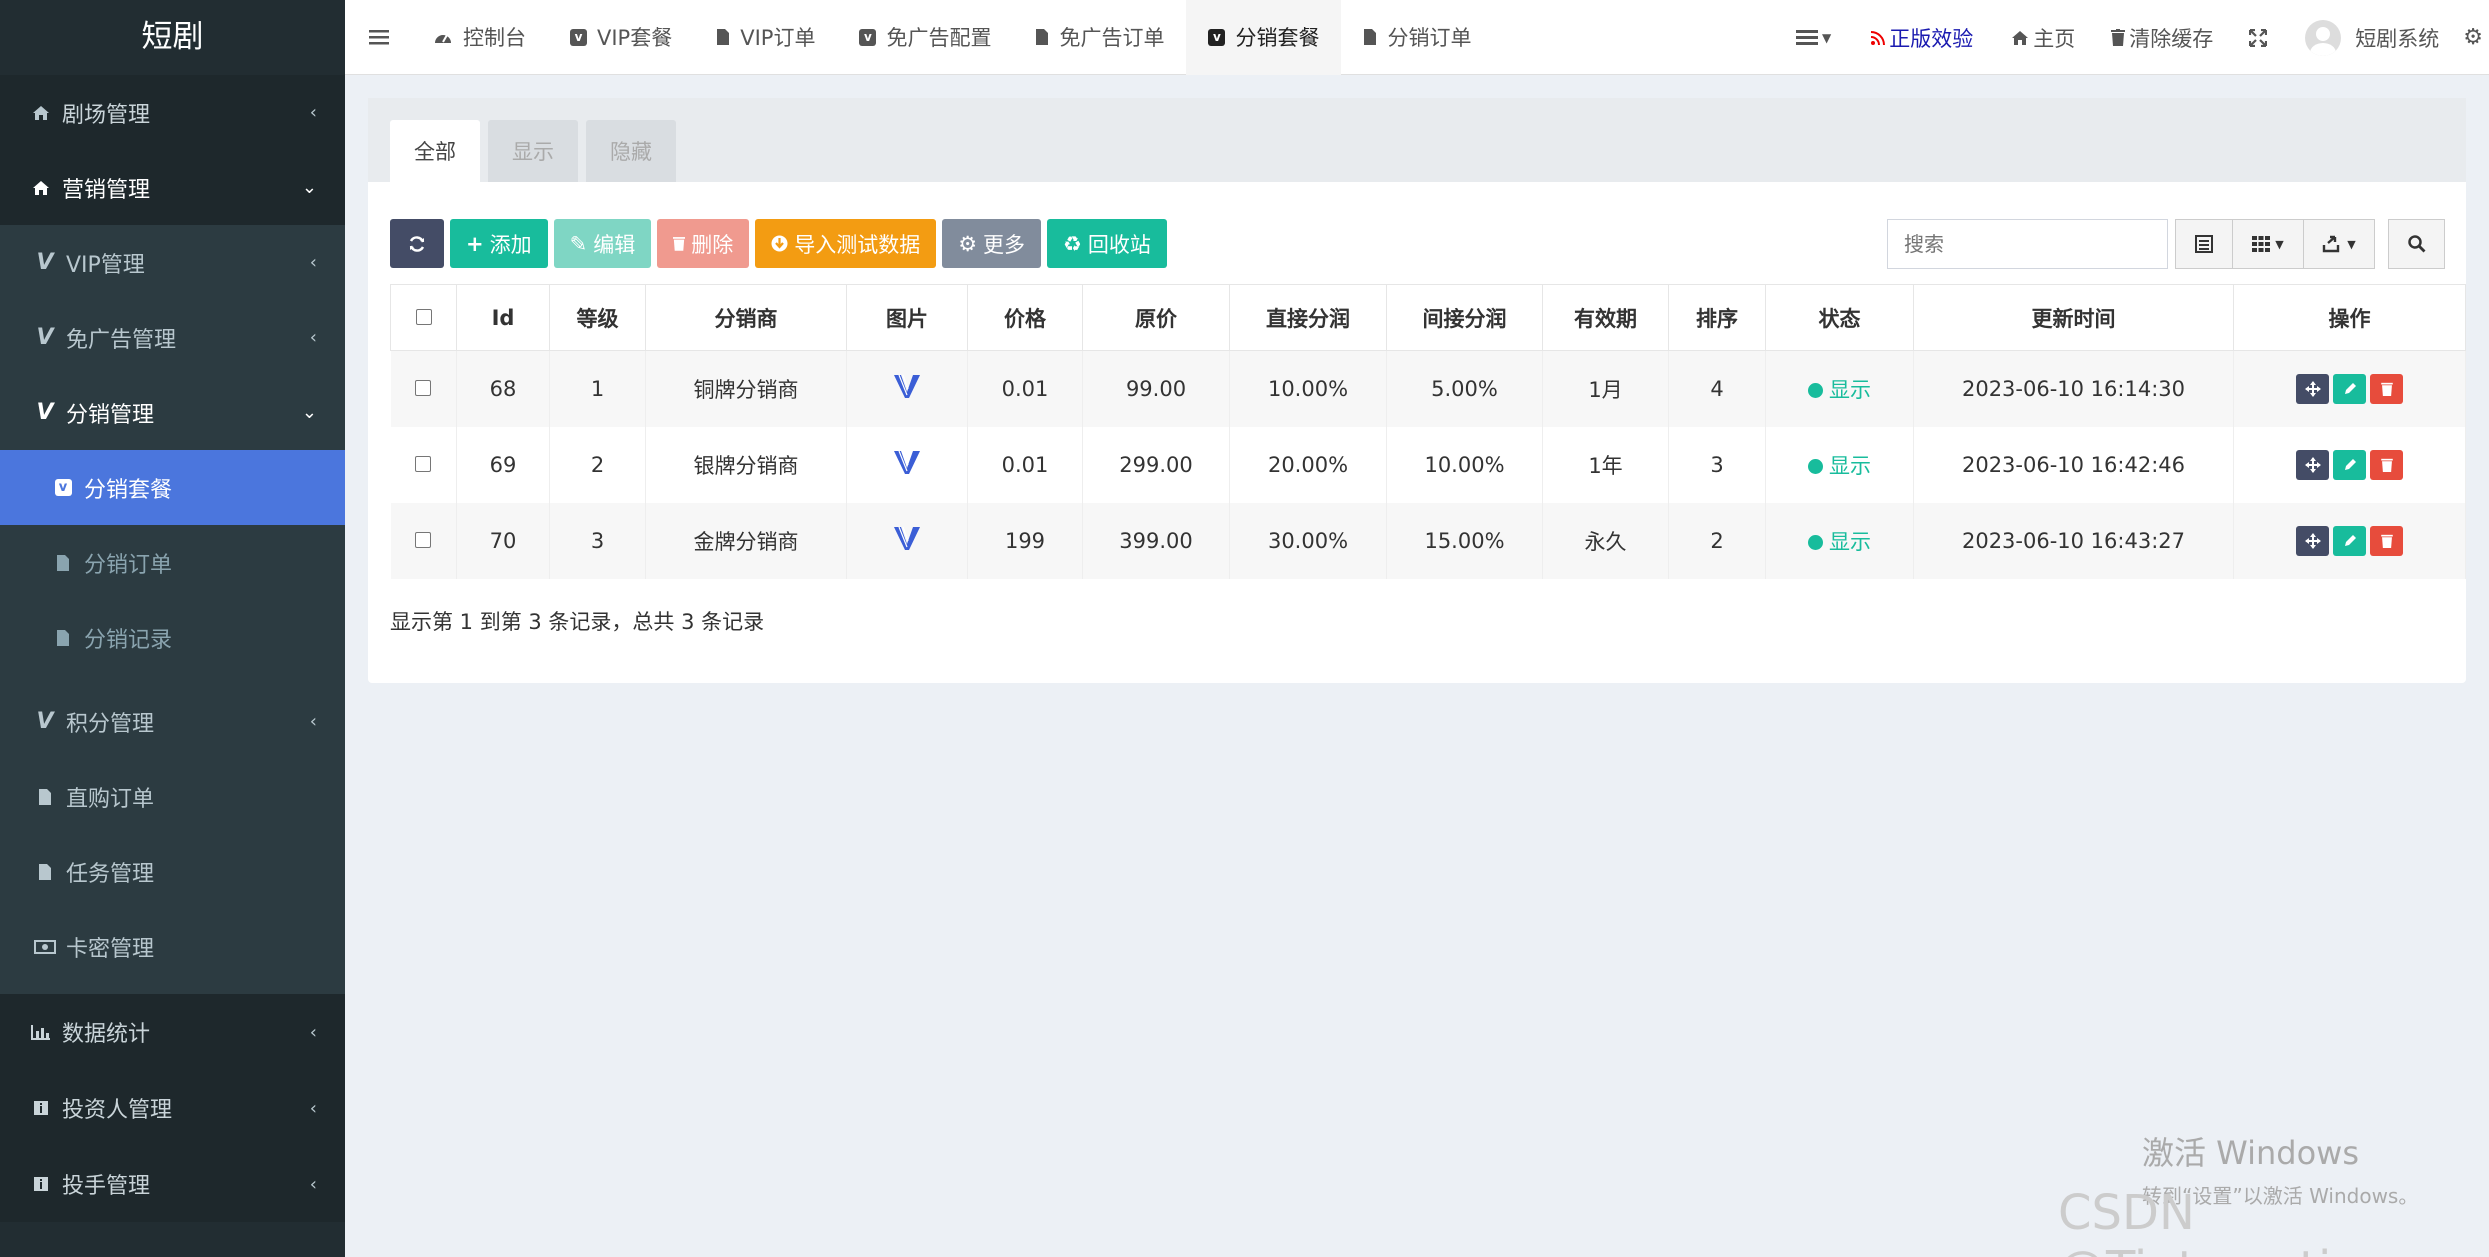 This screenshot has height=1257, width=2489. I want to click on col-sort: 排序, so click(1717, 317).